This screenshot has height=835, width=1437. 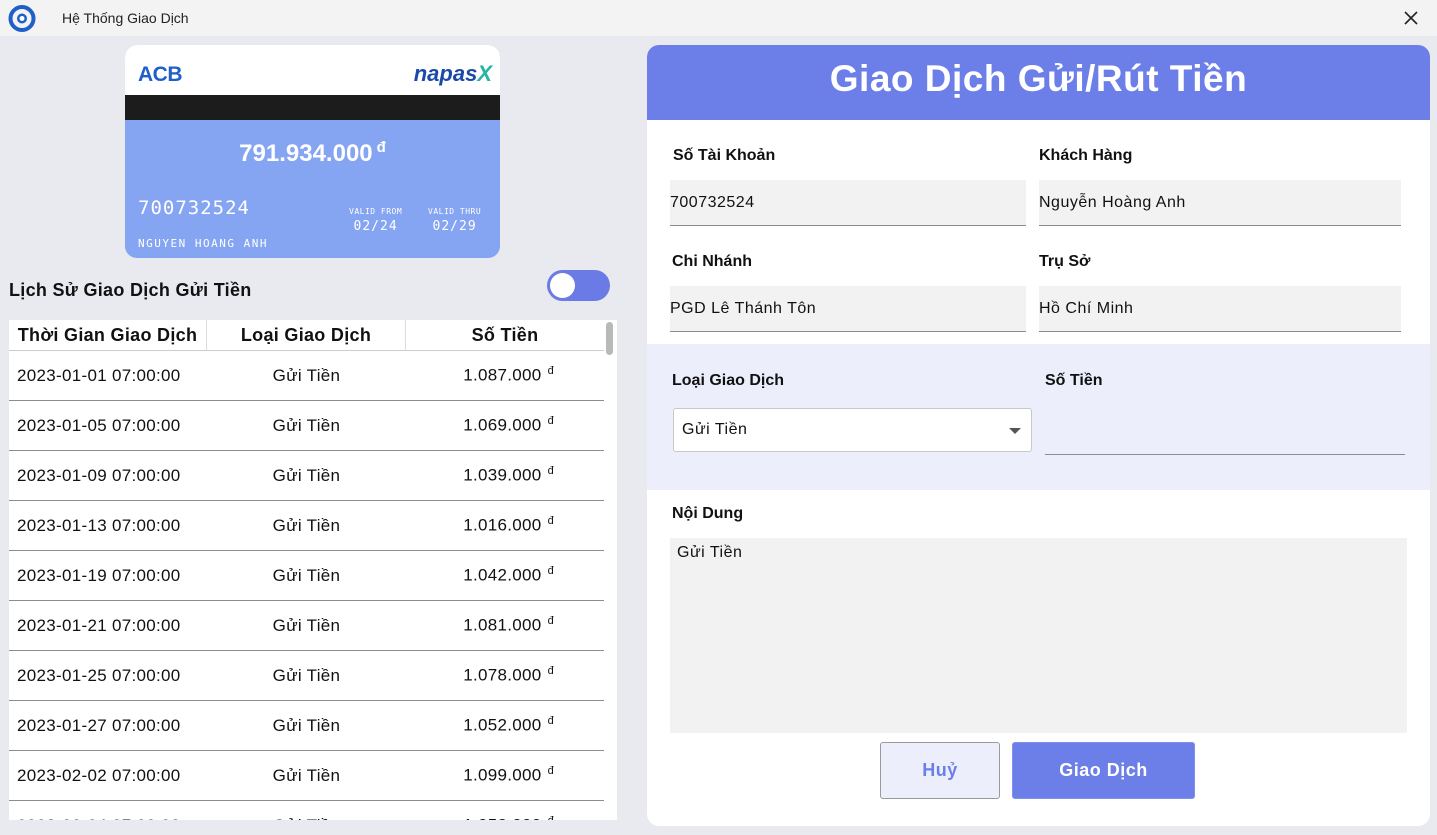 I want to click on balance-currency: đ, so click(x=381, y=147).